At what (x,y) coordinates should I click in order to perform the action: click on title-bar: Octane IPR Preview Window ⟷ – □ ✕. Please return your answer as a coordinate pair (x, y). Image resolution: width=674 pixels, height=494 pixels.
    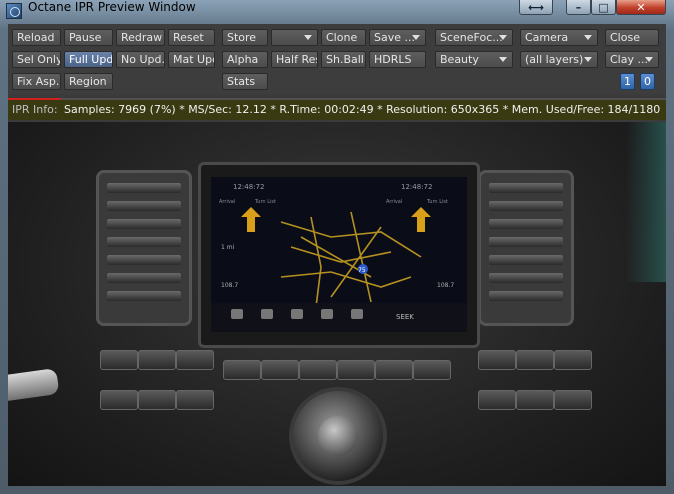
    Looking at the image, I should click on (337, 11).